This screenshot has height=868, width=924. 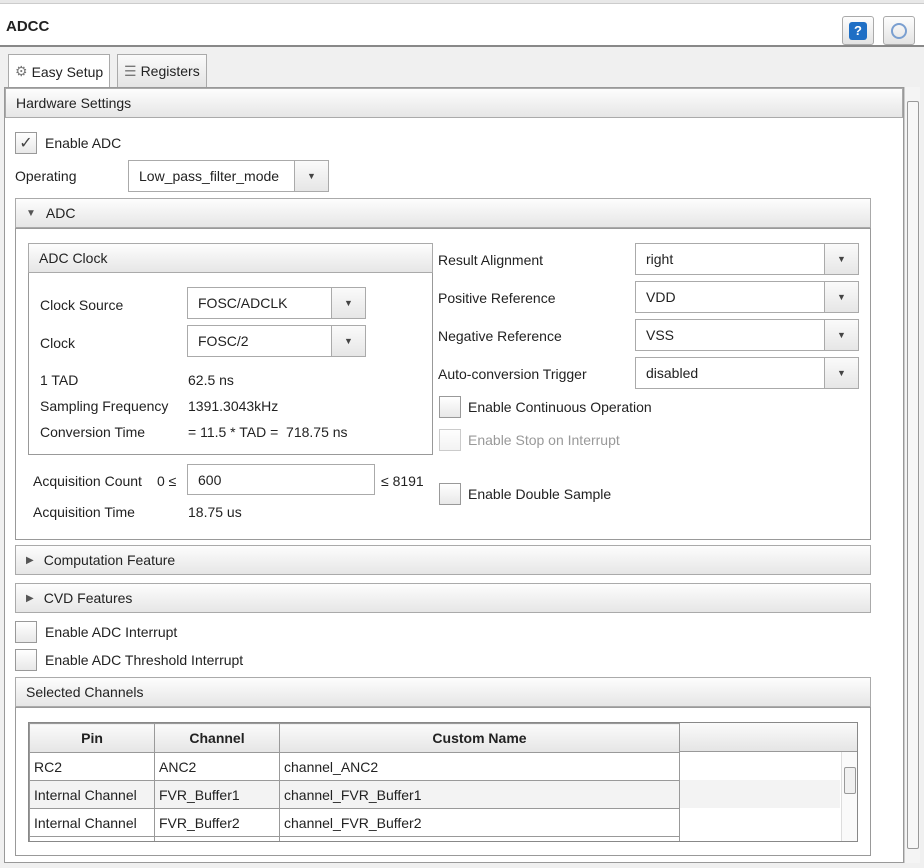 What do you see at coordinates (500, 336) in the screenshot?
I see `negative-reference-label: Negative Reference` at bounding box center [500, 336].